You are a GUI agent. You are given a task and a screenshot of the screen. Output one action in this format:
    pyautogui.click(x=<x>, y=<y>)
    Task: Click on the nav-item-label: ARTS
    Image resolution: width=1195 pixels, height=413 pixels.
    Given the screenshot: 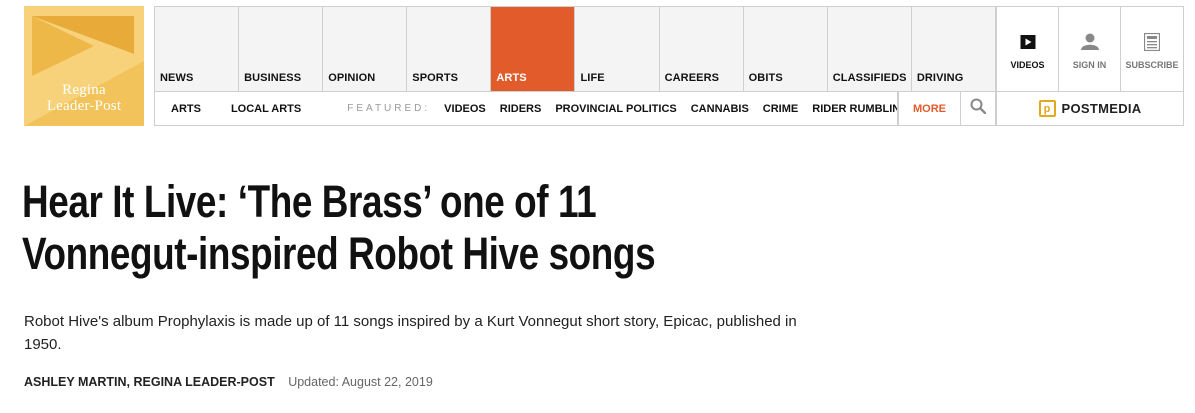 What is the action you would take?
    pyautogui.click(x=511, y=78)
    